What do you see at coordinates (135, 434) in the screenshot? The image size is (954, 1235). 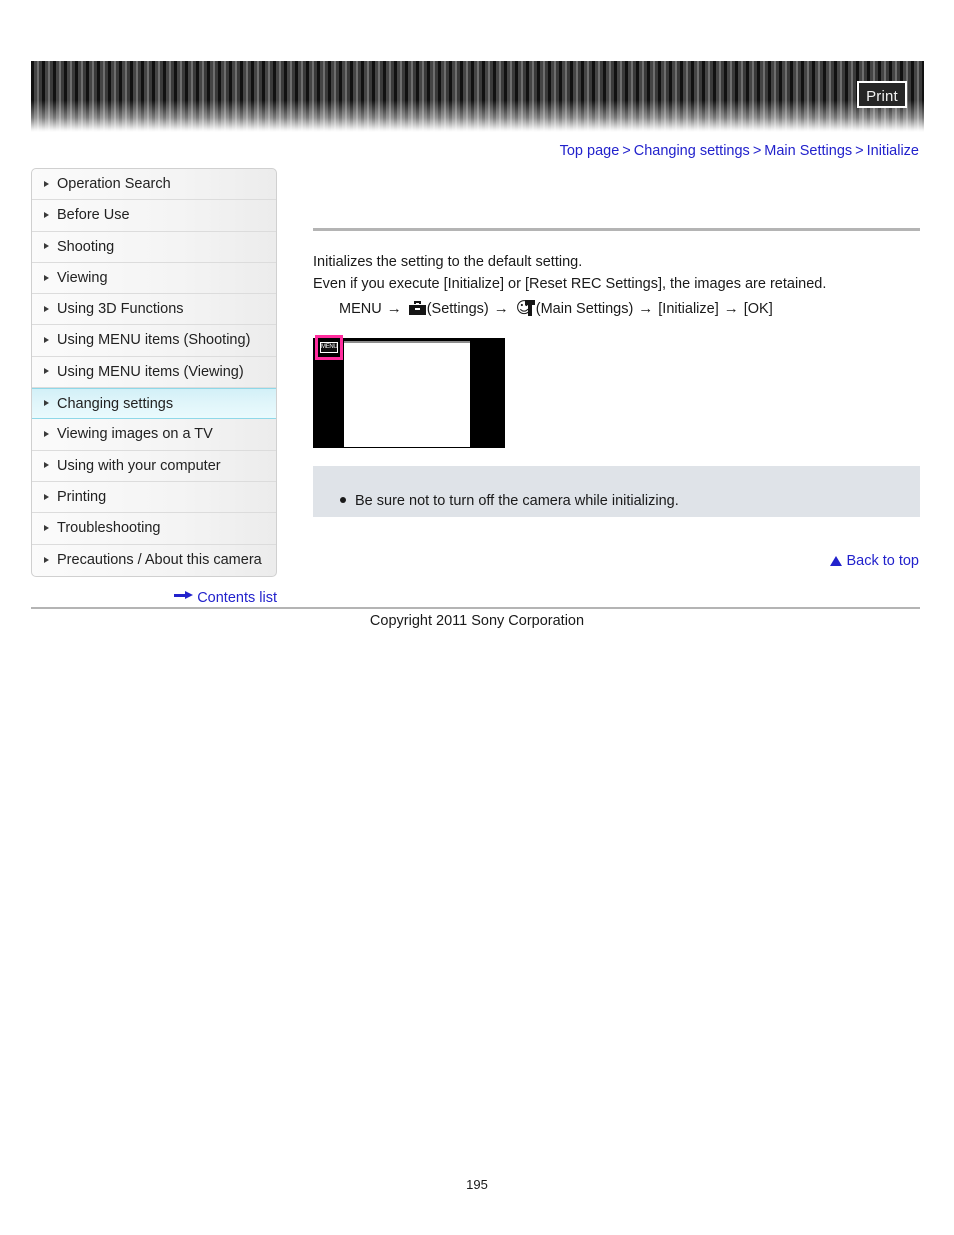 I see `sidebar-item-label: Viewing images on a TV` at bounding box center [135, 434].